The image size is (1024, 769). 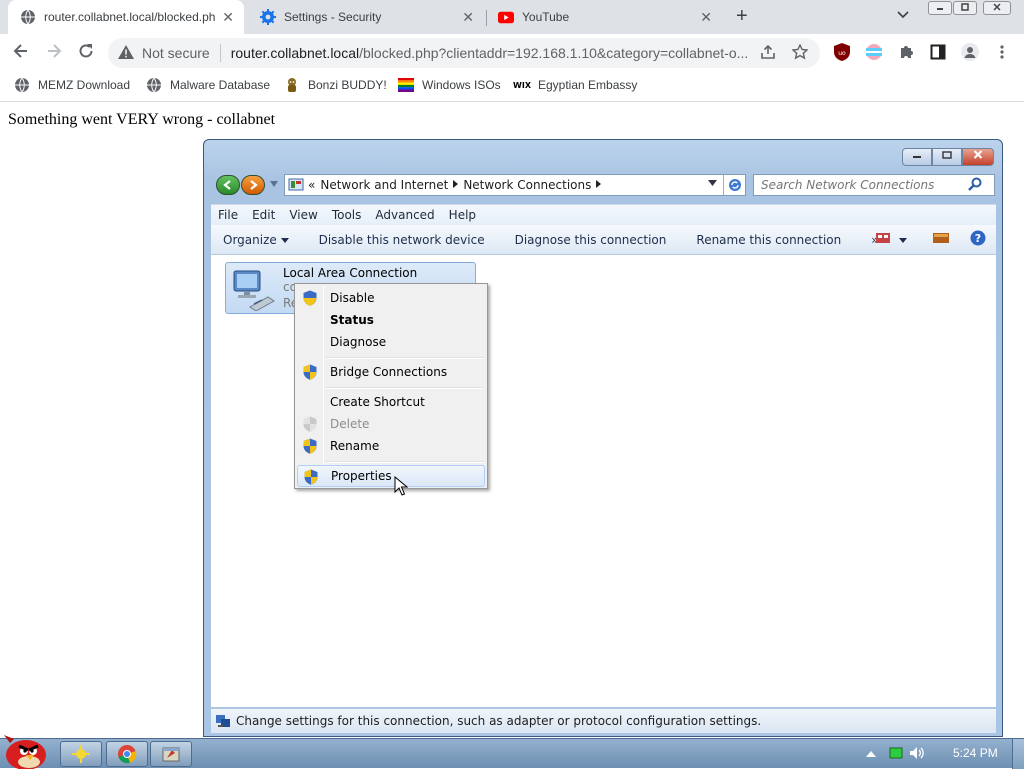 I want to click on profile-avatar-icon, so click(x=970, y=52).